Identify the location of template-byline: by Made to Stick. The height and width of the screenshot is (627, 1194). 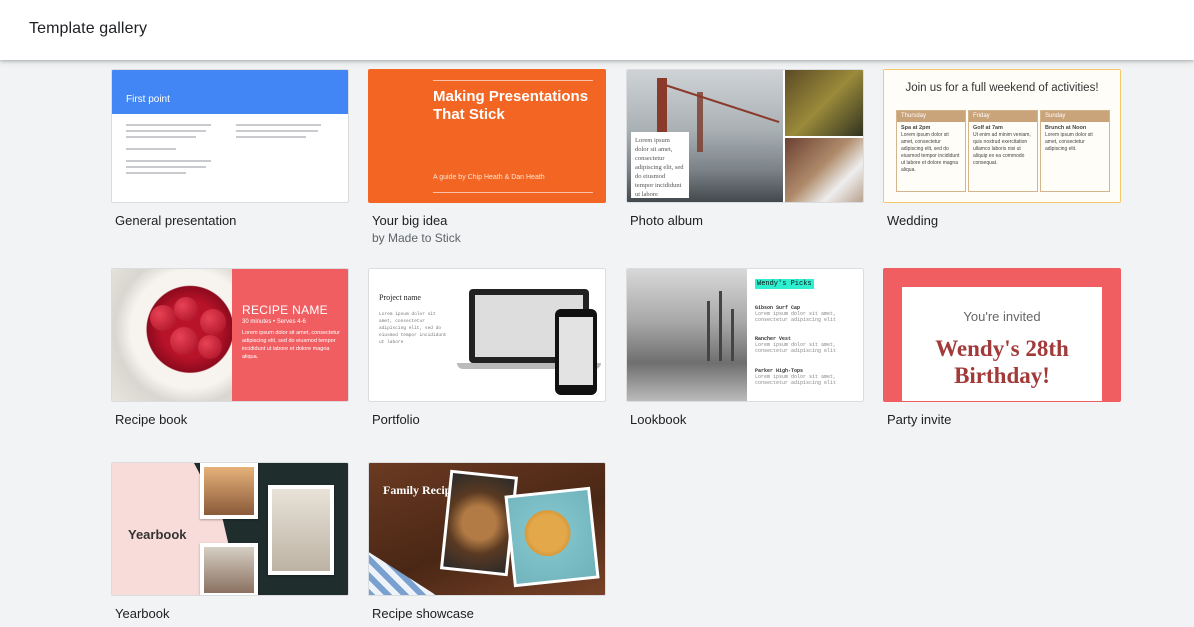
(416, 238).